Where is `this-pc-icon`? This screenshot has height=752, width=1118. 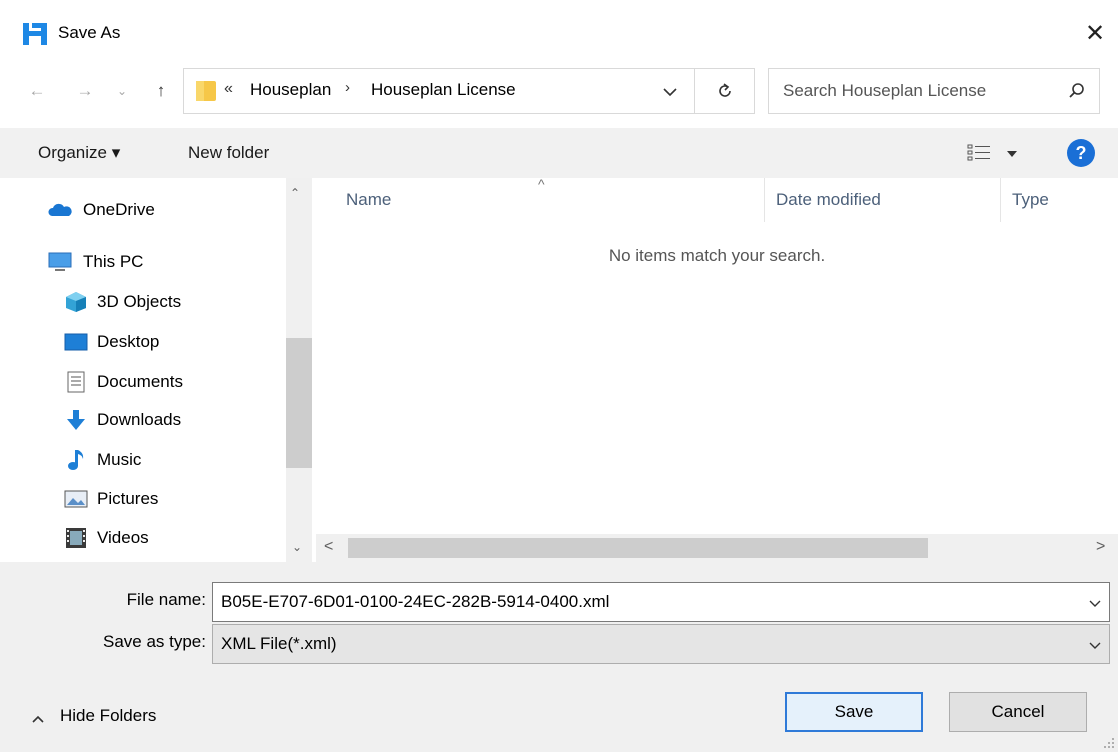 this-pc-icon is located at coordinates (60, 262).